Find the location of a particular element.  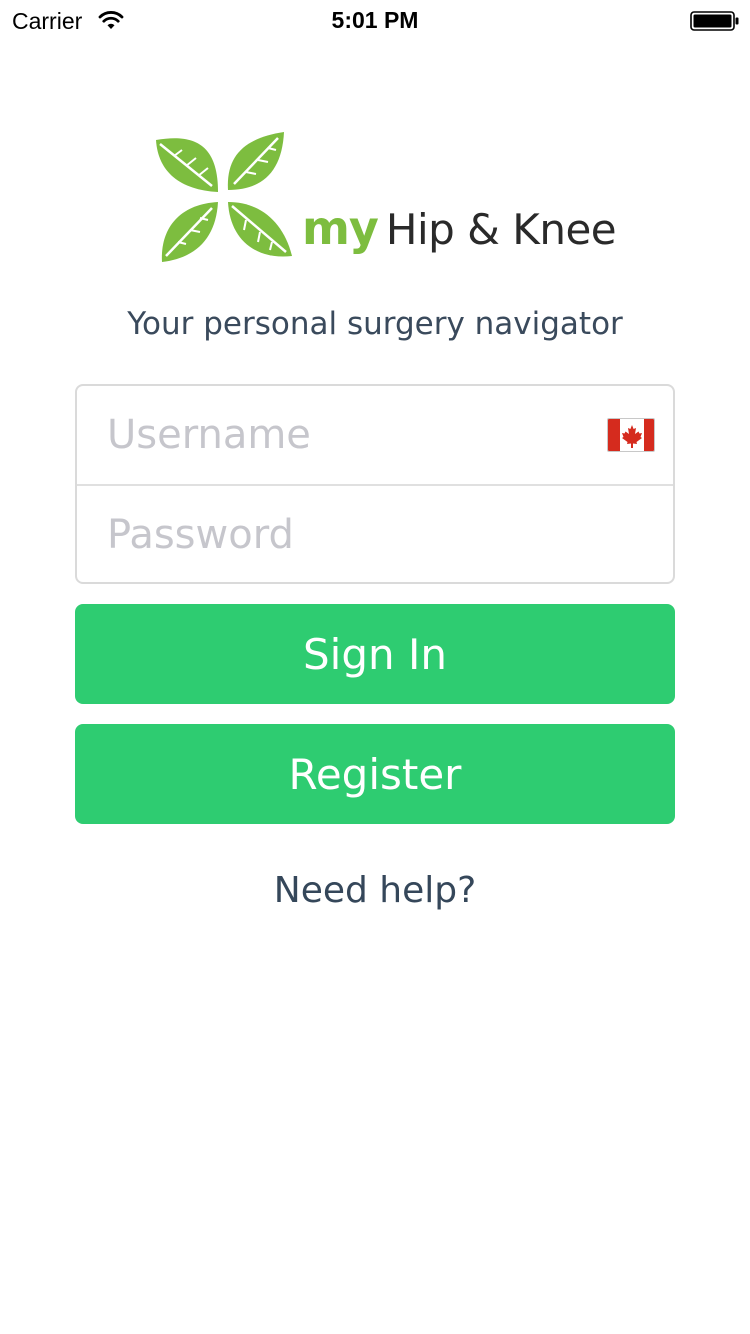

canada-flag-graphic is located at coordinates (631, 435).